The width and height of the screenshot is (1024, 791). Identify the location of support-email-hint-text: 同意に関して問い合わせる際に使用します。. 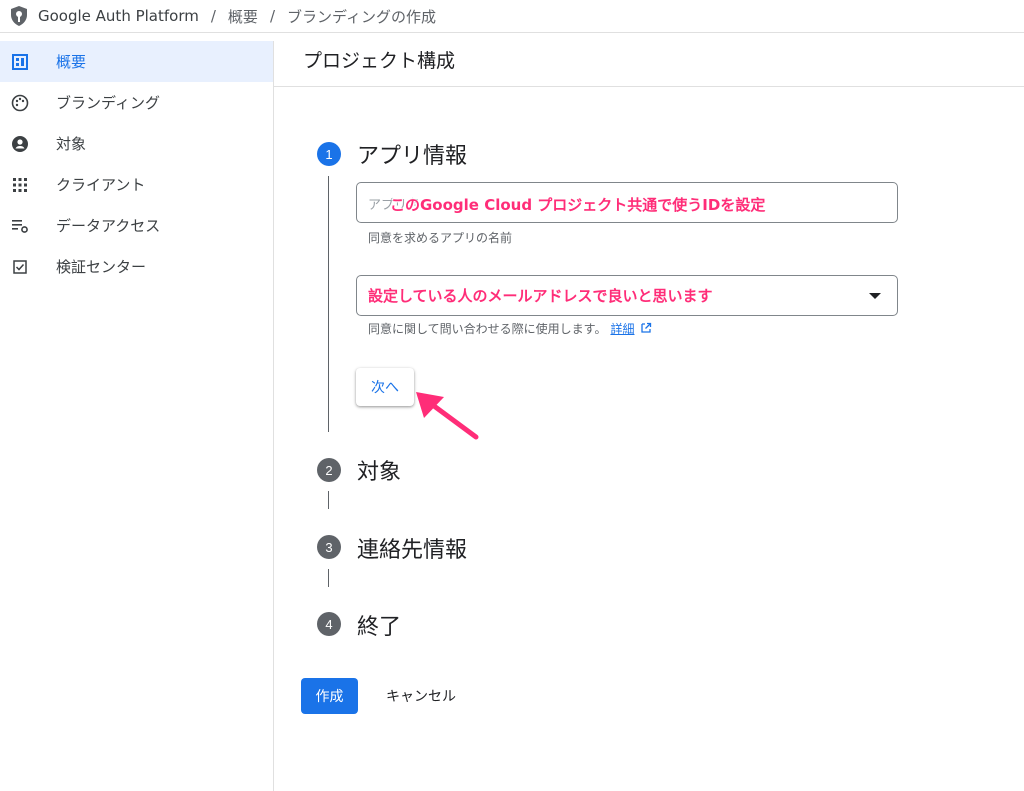
(487, 329).